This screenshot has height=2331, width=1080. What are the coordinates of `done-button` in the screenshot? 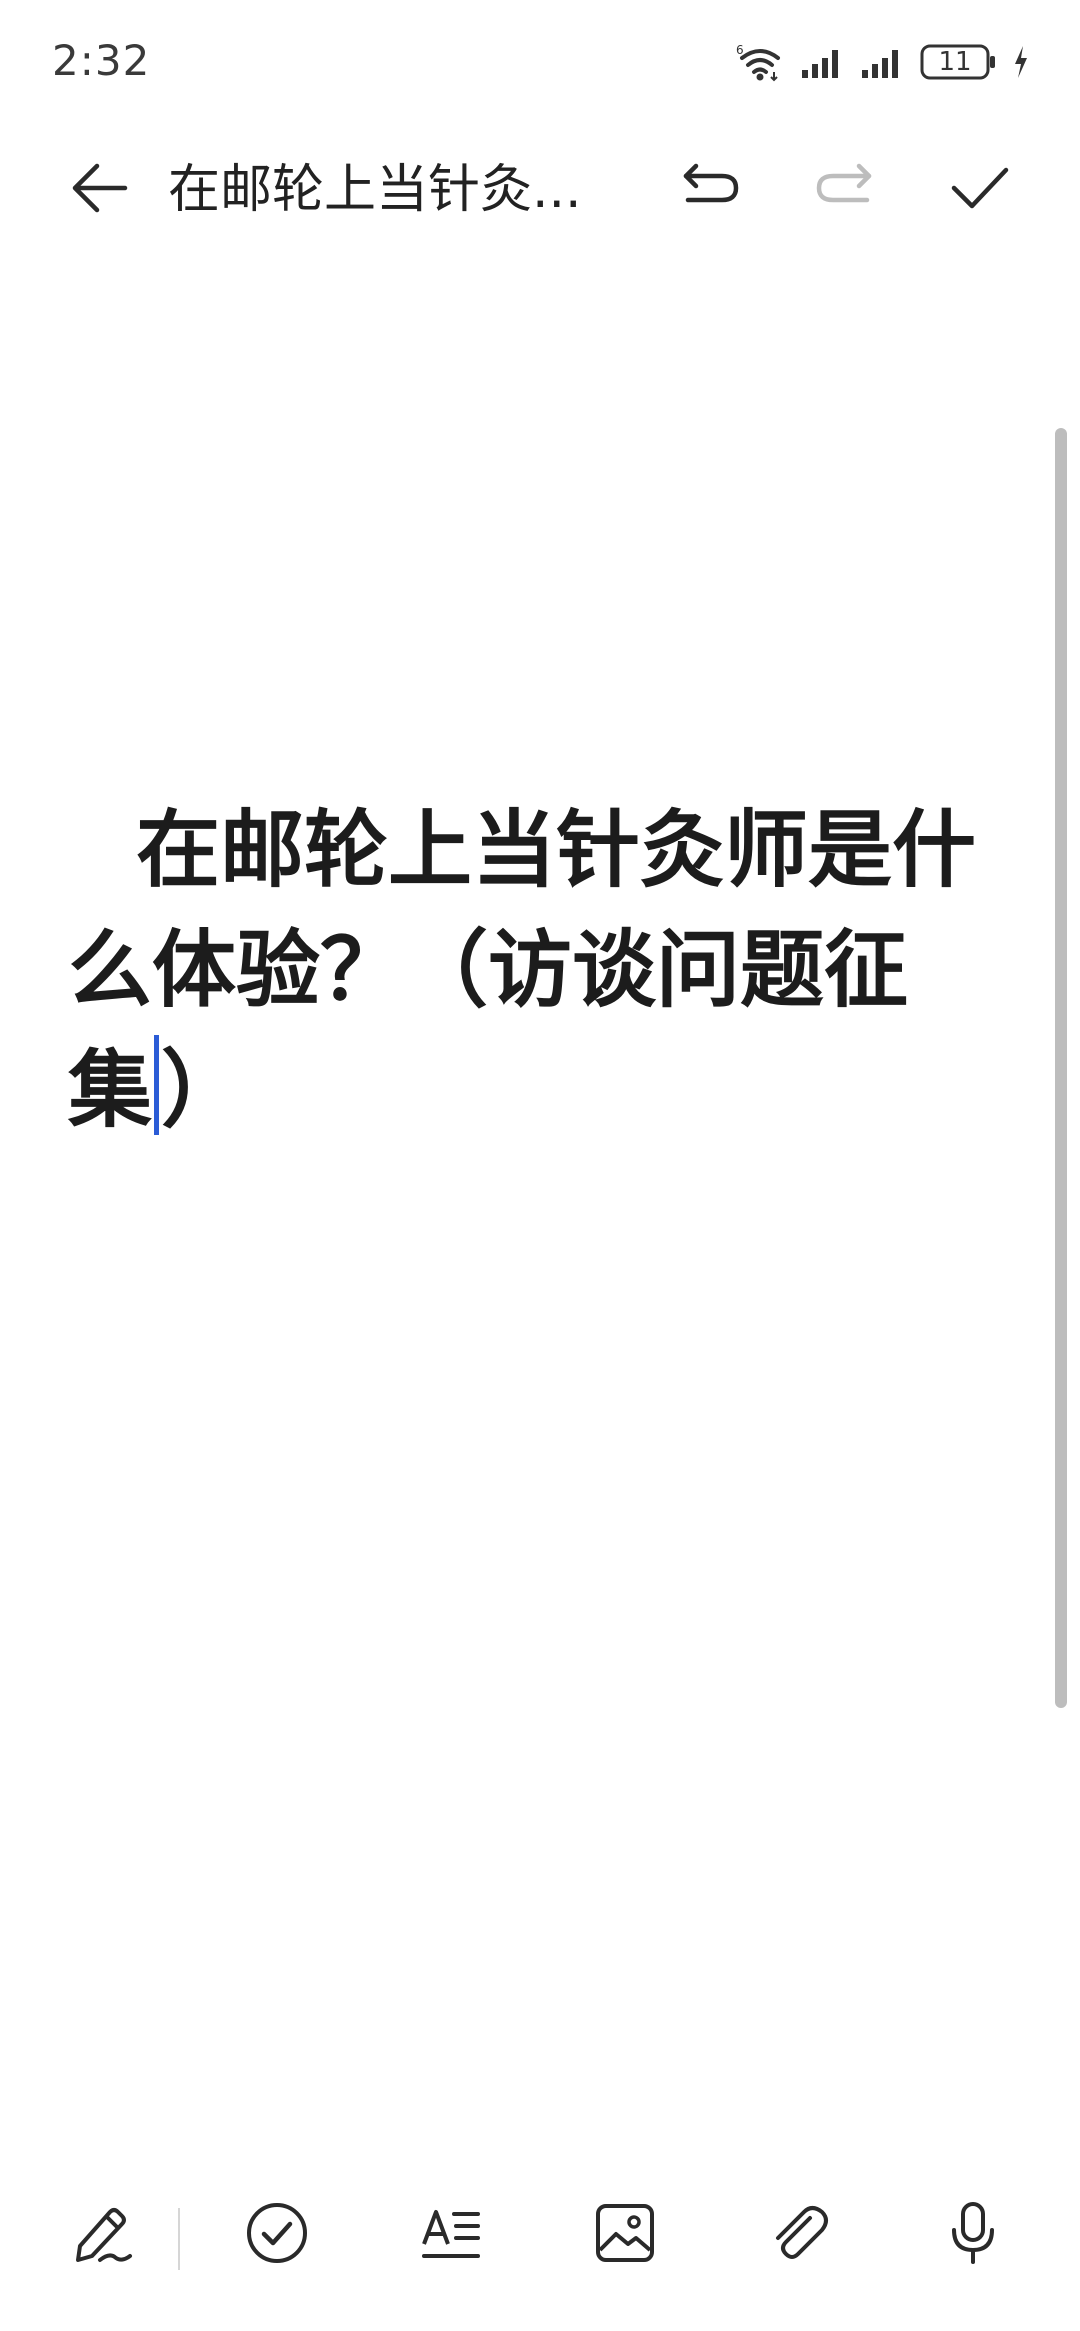 It's located at (980, 190).